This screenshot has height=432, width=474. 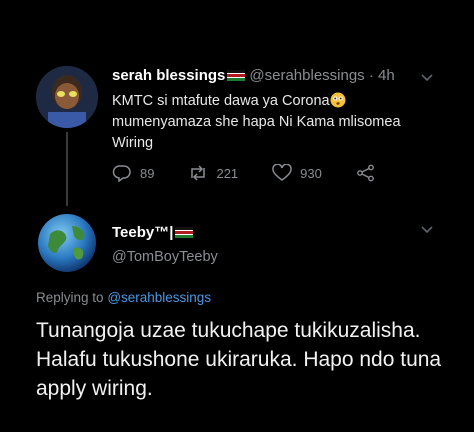 What do you see at coordinates (213, 173) in the screenshot?
I see `retweet-button: 221` at bounding box center [213, 173].